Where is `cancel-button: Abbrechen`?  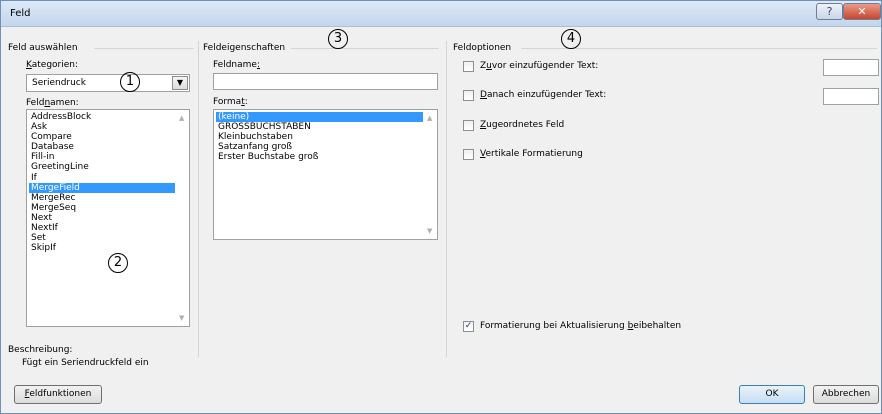 cancel-button: Abbrechen is located at coordinates (846, 394).